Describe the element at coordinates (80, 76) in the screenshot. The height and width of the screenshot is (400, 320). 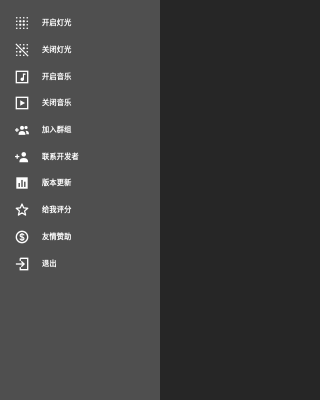
I see `menu-item-music-on: 开启音乐` at that location.